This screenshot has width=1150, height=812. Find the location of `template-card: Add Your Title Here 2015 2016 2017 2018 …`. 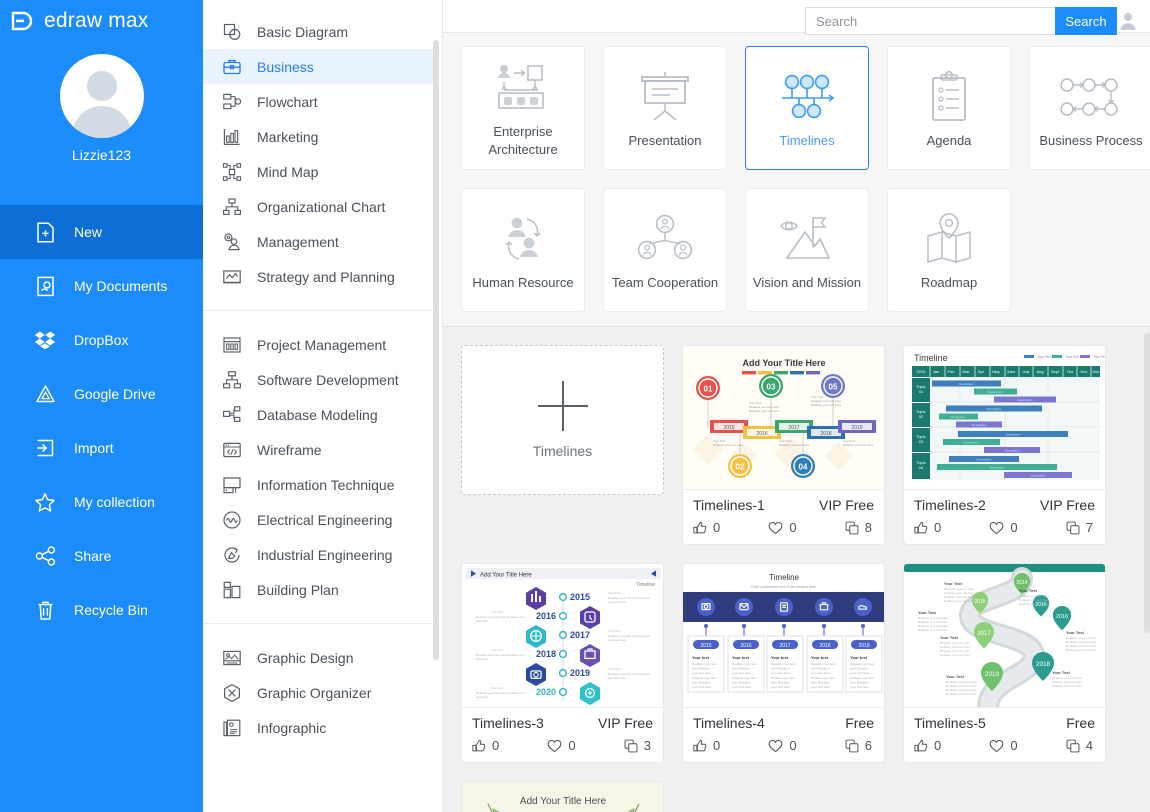

template-card: Add Your Title Here 2015 2016 2017 2018 … is located at coordinates (783, 445).